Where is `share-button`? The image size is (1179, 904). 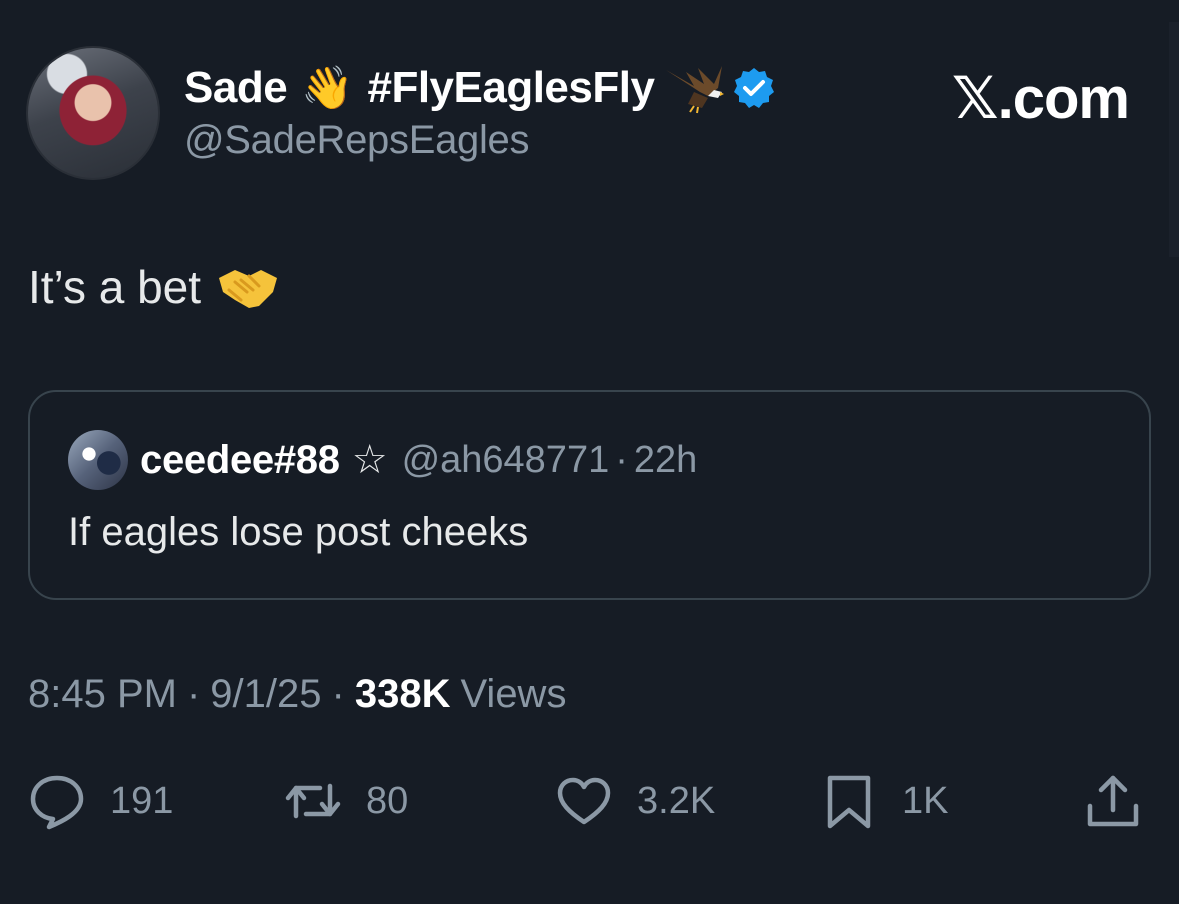
share-button is located at coordinates (1113, 801).